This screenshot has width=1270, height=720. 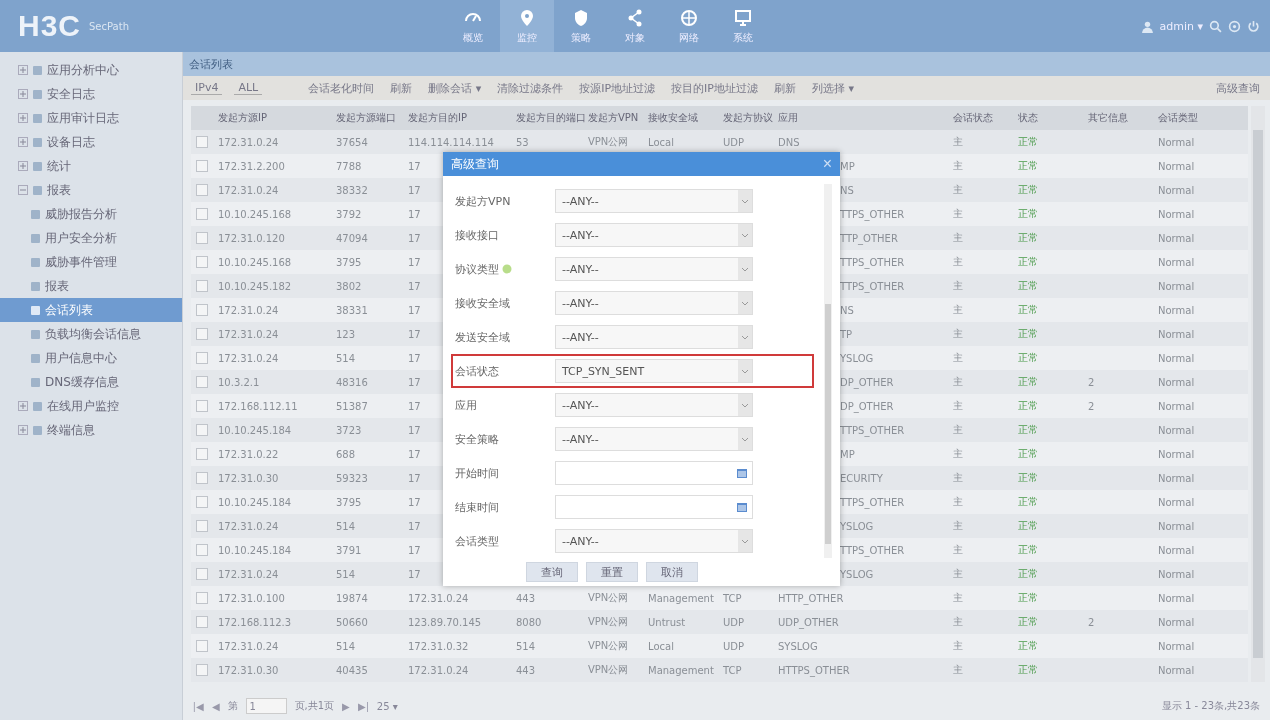 What do you see at coordinates (811, 598) in the screenshot?
I see `table-cell: HTTP_OTHER` at bounding box center [811, 598].